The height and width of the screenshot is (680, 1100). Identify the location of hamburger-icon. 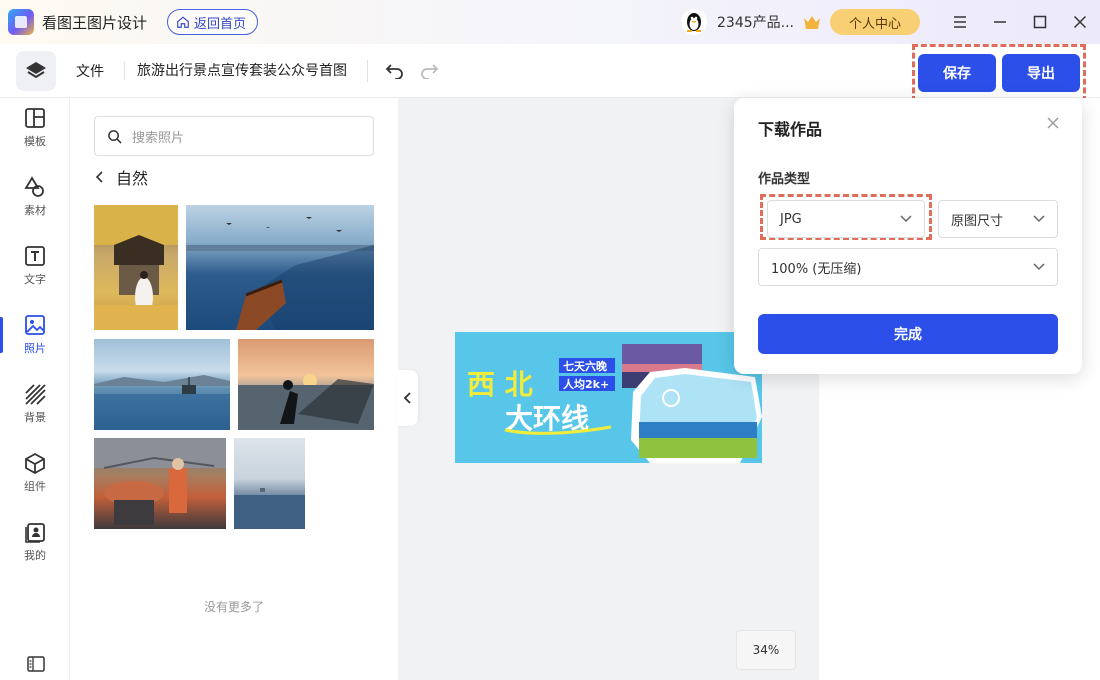
(960, 22).